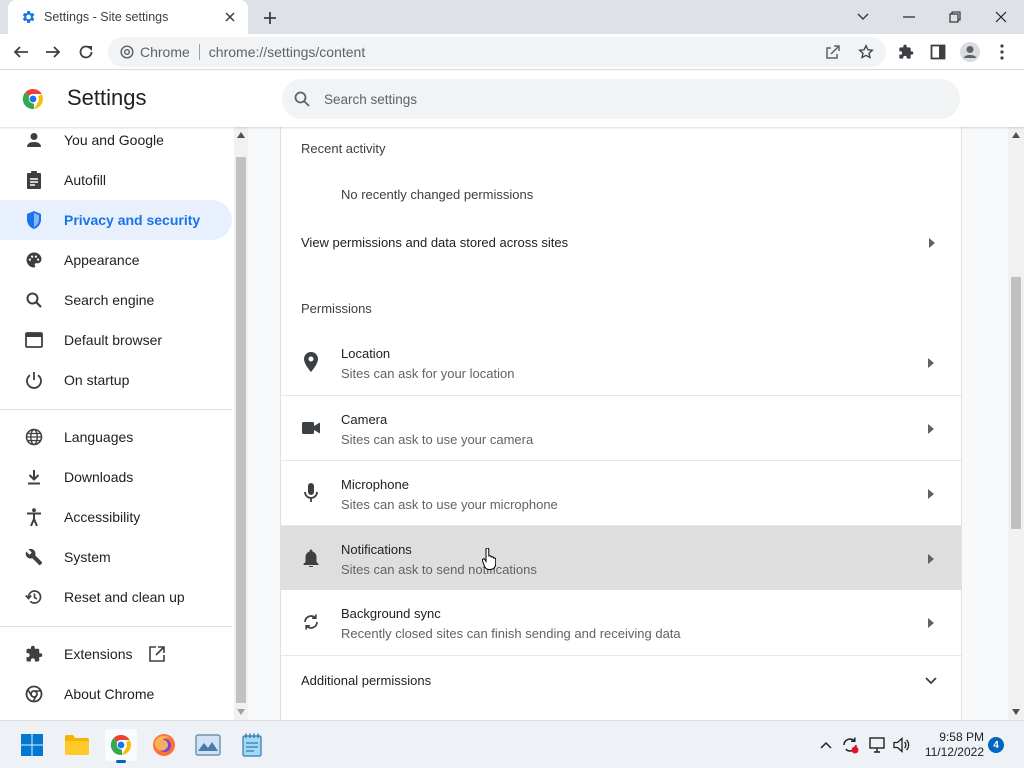 This screenshot has width=1024, height=768. I want to click on sidebar-item-accessibility: Accessibility, so click(116, 517).